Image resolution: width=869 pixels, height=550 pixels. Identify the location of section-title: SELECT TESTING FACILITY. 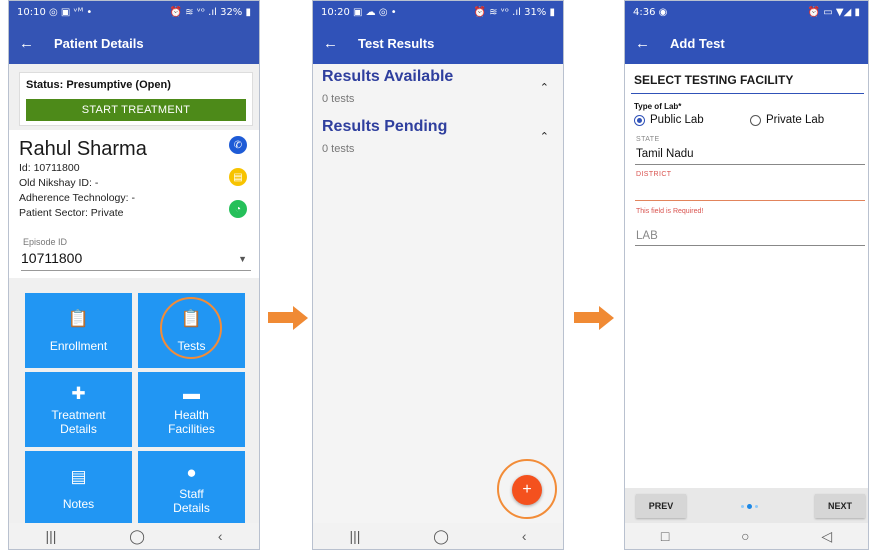
(714, 80).